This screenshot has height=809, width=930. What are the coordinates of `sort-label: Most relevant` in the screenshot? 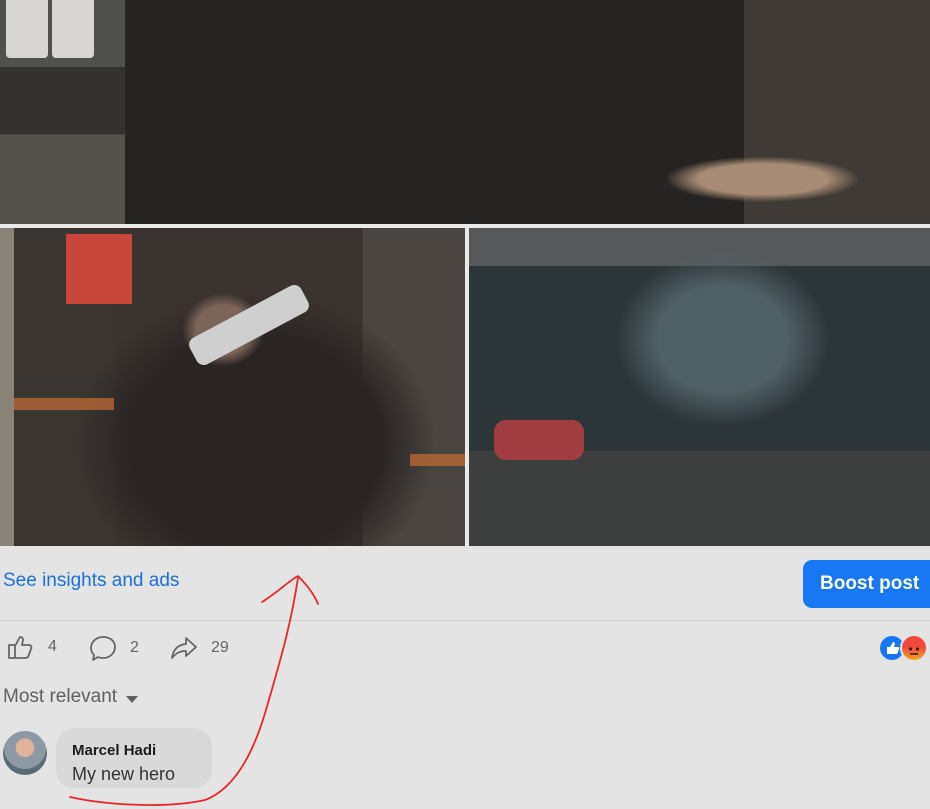 It's located at (60, 696).